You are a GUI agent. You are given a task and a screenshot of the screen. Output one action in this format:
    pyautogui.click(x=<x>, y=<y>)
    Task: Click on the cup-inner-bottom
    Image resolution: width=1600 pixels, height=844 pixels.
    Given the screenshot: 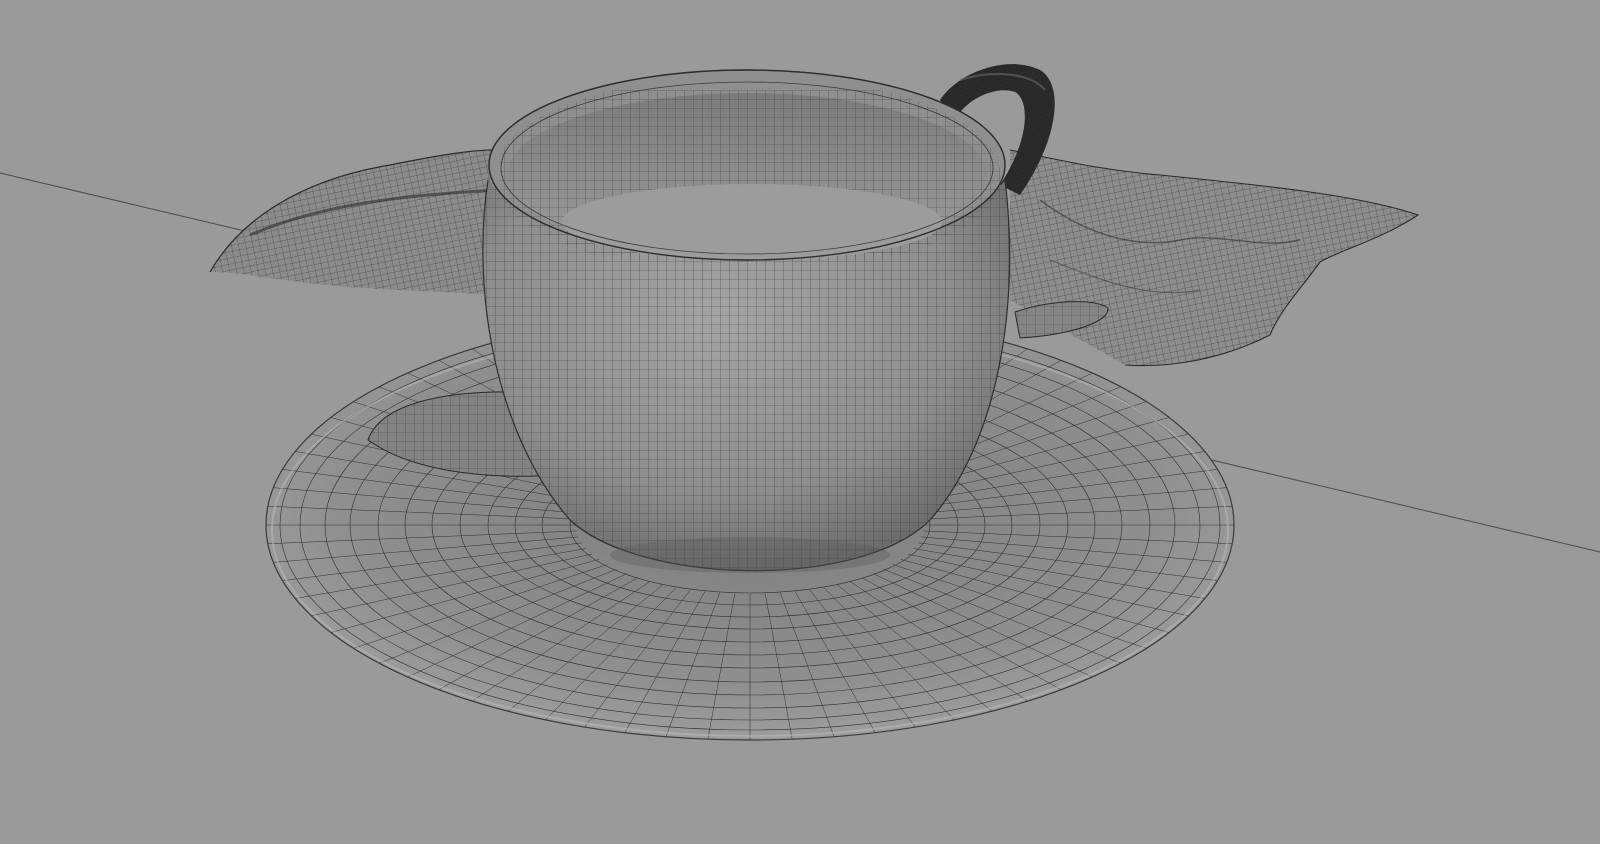 What is the action you would take?
    pyautogui.click(x=752, y=222)
    